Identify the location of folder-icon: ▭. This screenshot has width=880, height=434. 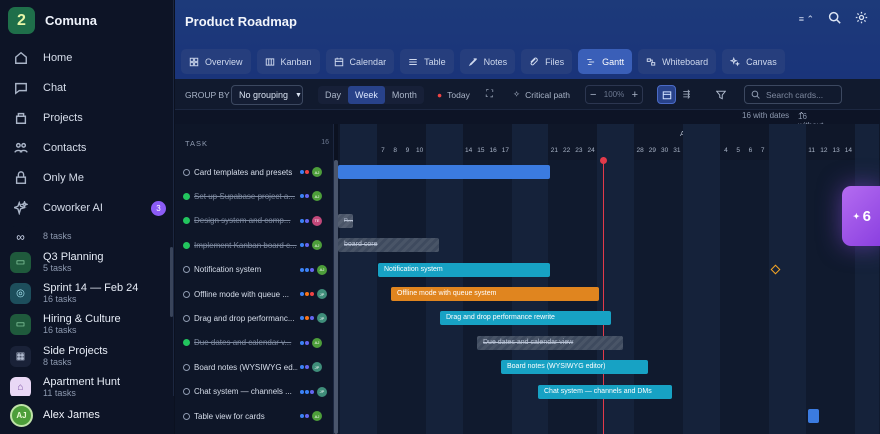
(20, 324).